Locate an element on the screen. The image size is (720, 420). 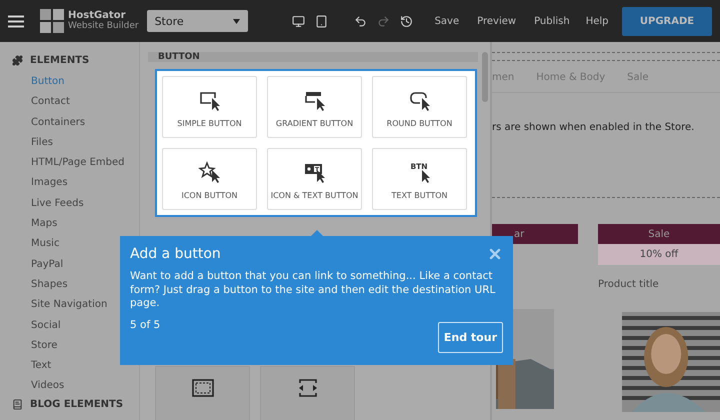
logo-subtitle: Website Builder is located at coordinates (103, 26).